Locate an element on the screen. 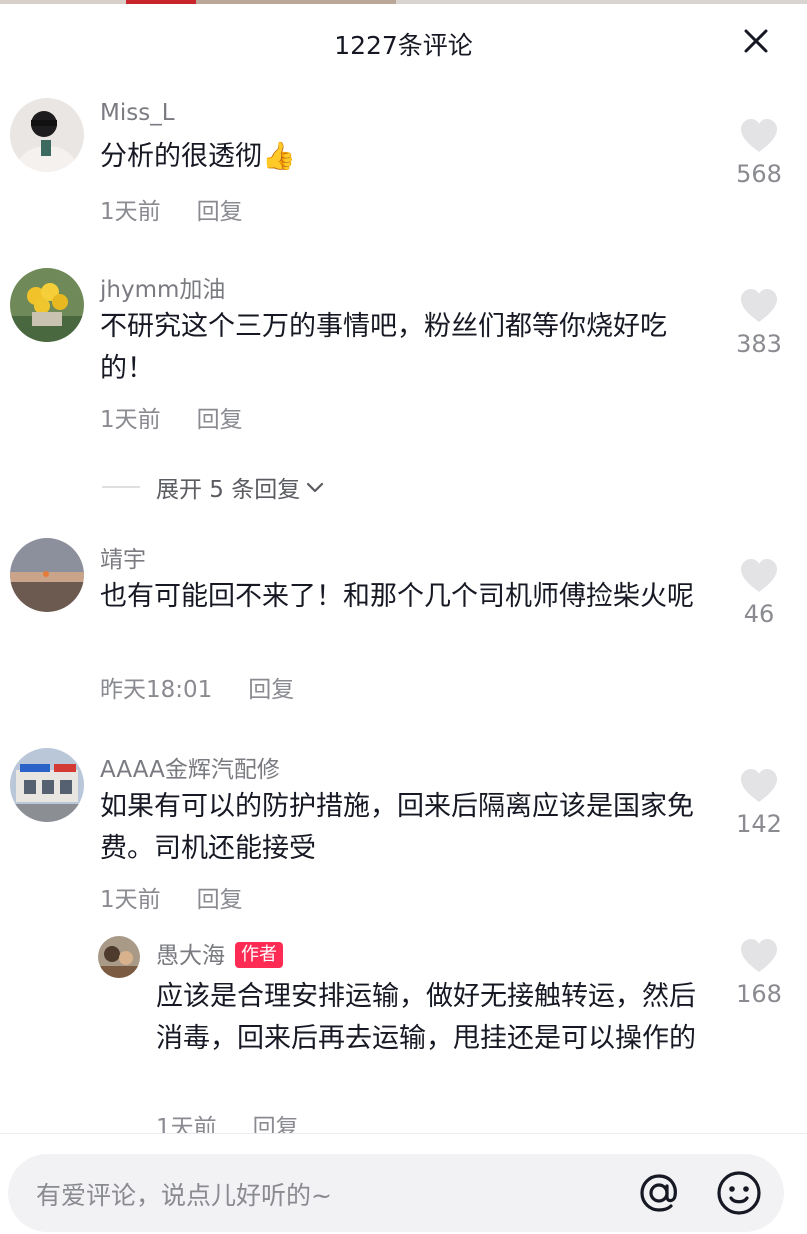  like-button: 168 is located at coordinates (759, 973).